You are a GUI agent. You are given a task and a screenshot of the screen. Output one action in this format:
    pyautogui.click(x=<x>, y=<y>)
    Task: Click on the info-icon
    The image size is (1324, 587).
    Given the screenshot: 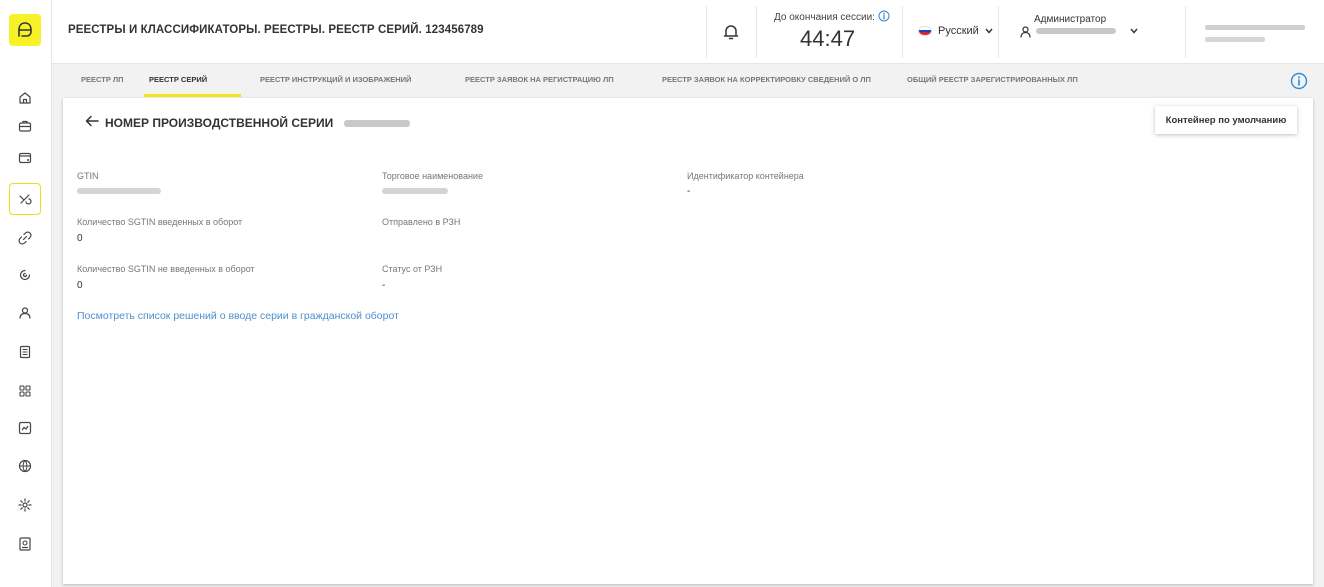 What is the action you would take?
    pyautogui.click(x=1299, y=81)
    